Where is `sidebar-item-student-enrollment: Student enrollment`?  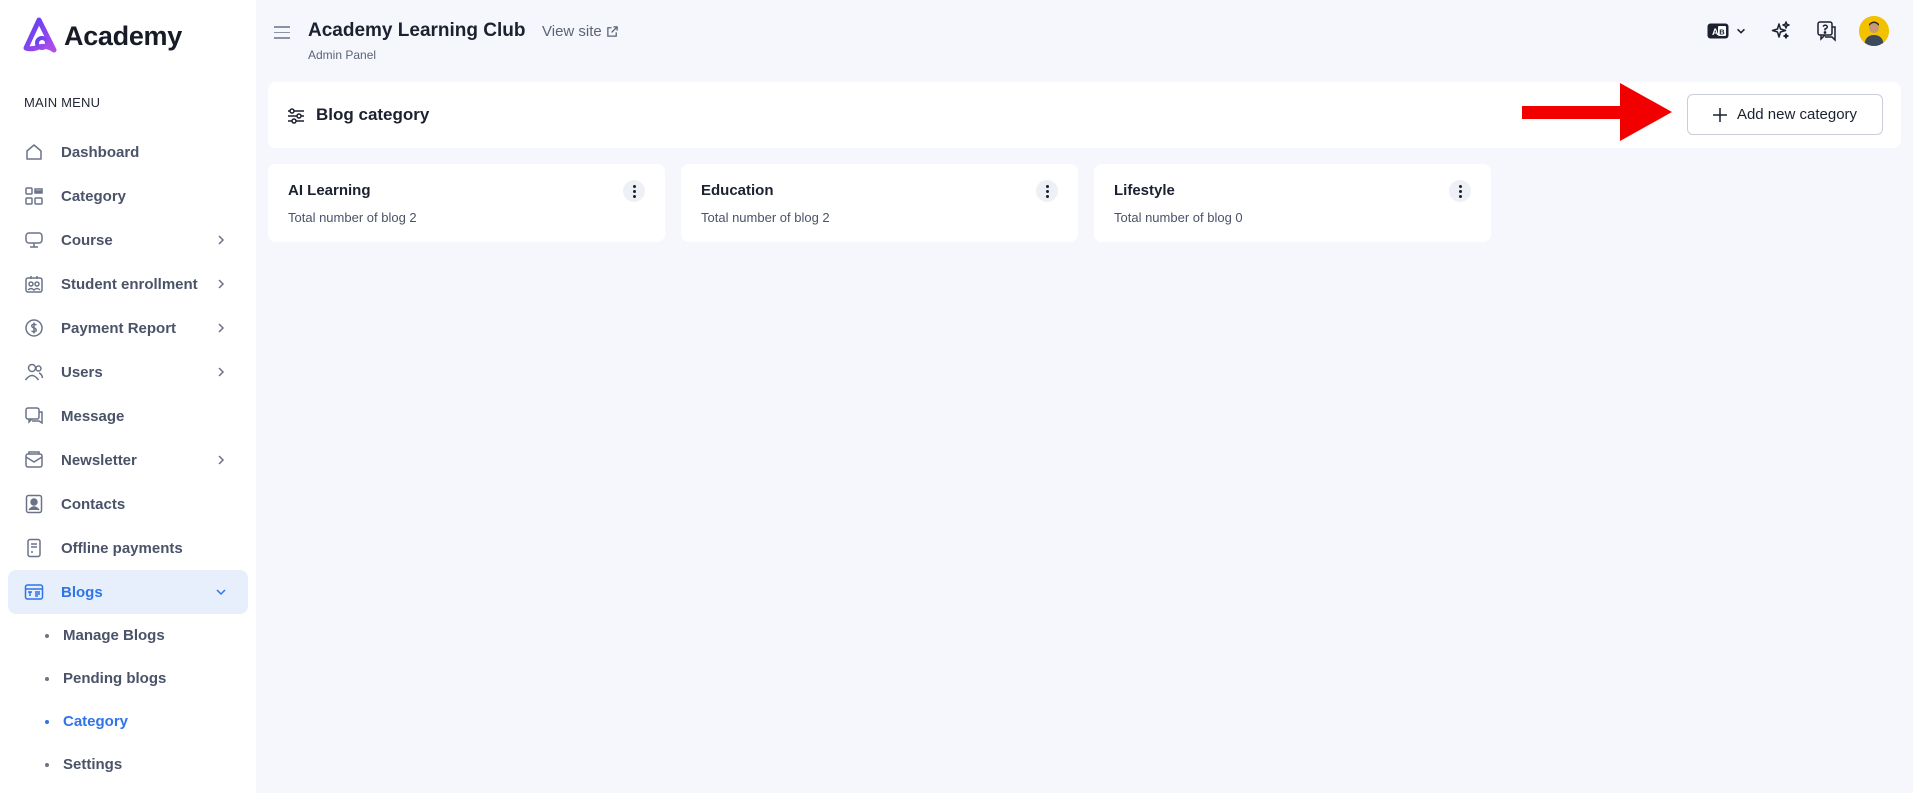
sidebar-item-student-enrollment: Student enrollment is located at coordinates (128, 284).